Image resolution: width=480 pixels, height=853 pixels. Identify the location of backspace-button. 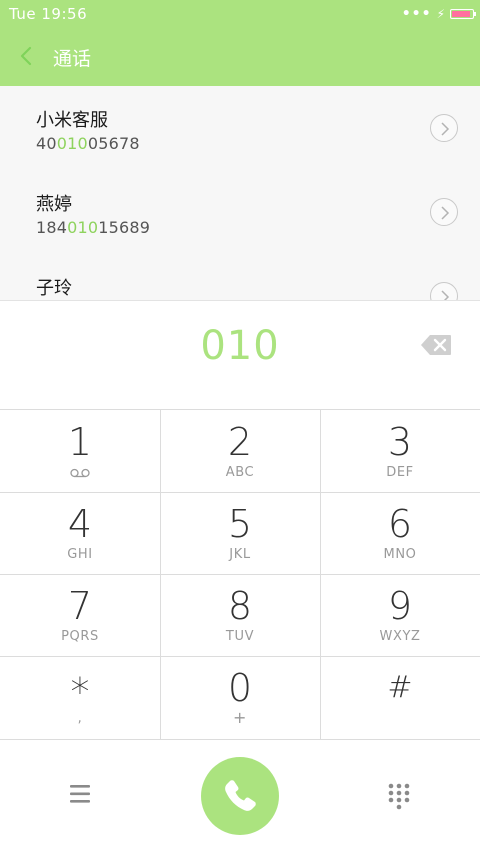
(436, 345).